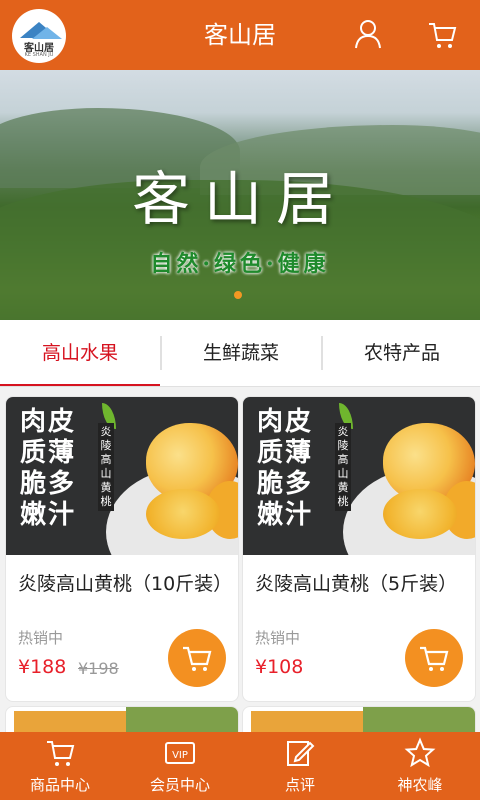  I want to click on carousel-indicator-dot, so click(238, 295).